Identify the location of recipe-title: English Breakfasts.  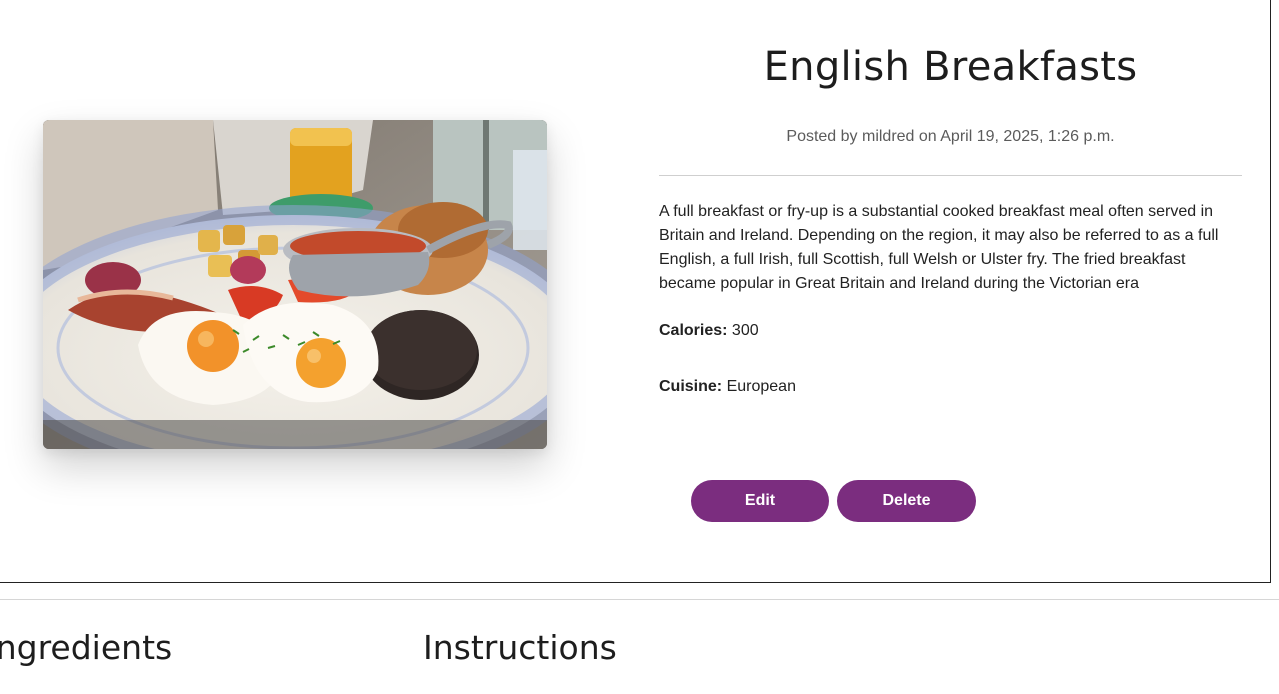
(950, 67).